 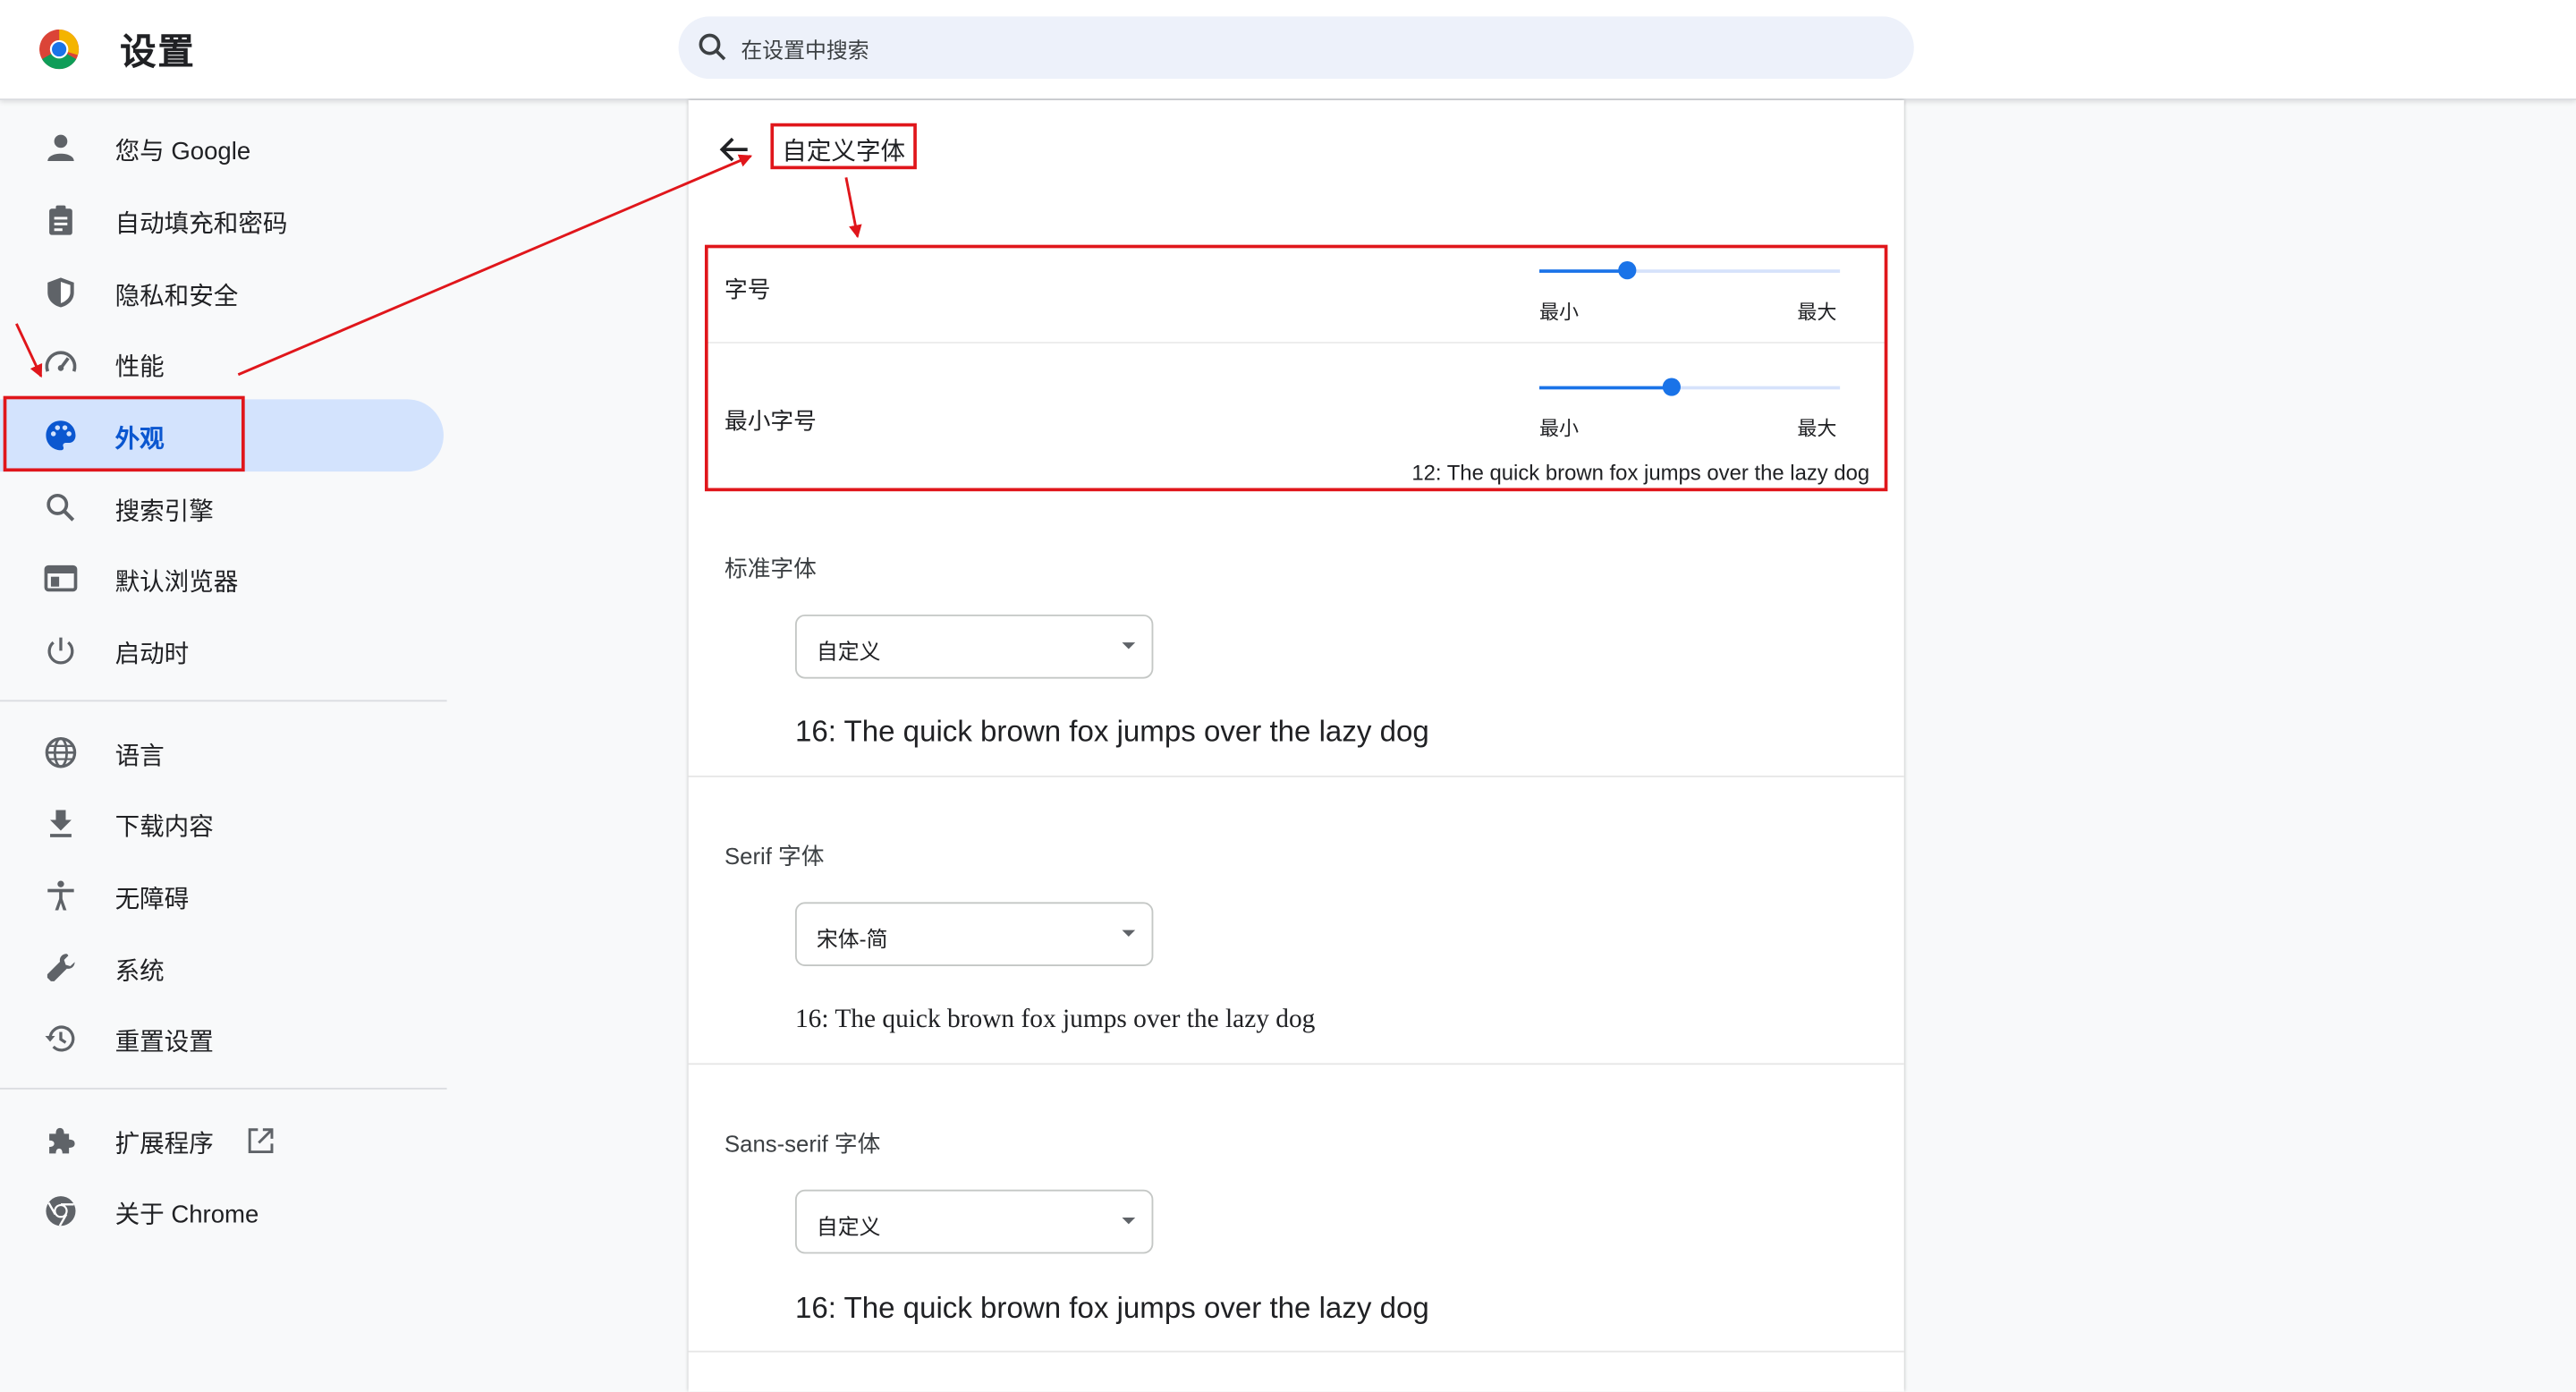 I want to click on person-icon, so click(x=60, y=147).